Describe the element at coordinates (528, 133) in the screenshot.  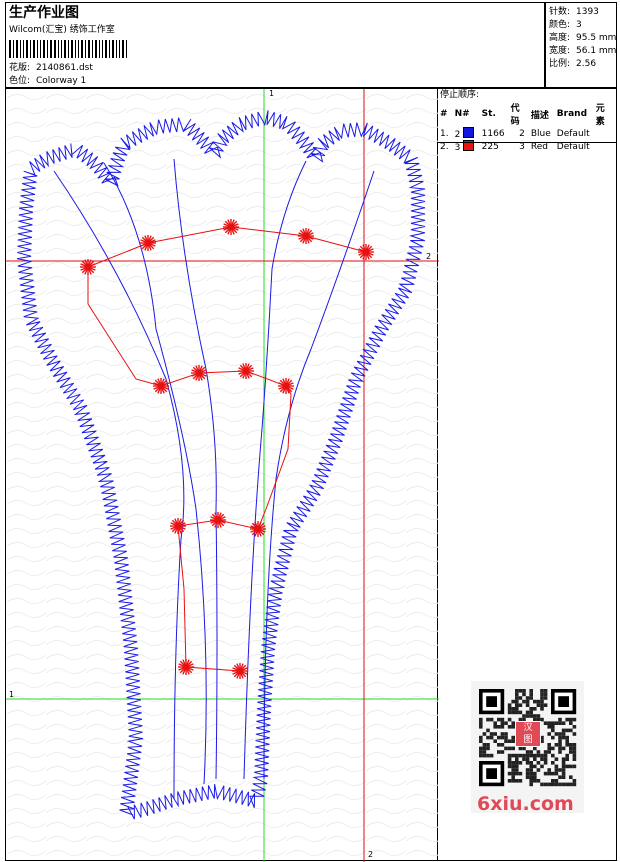
I see `table-row: 1. 2 1166 2 Blue Default` at that location.